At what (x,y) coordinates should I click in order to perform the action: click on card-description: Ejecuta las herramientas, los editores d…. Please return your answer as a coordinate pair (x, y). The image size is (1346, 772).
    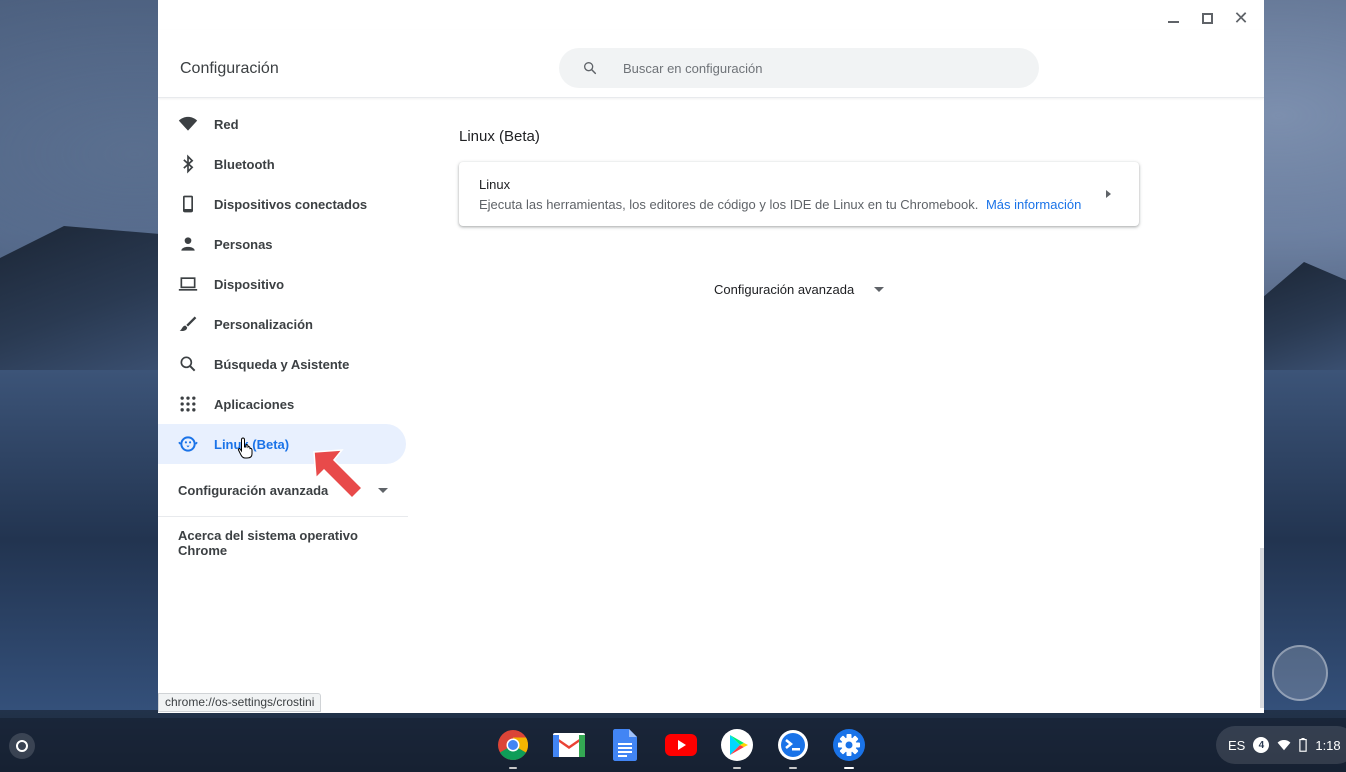
    Looking at the image, I should click on (780, 204).